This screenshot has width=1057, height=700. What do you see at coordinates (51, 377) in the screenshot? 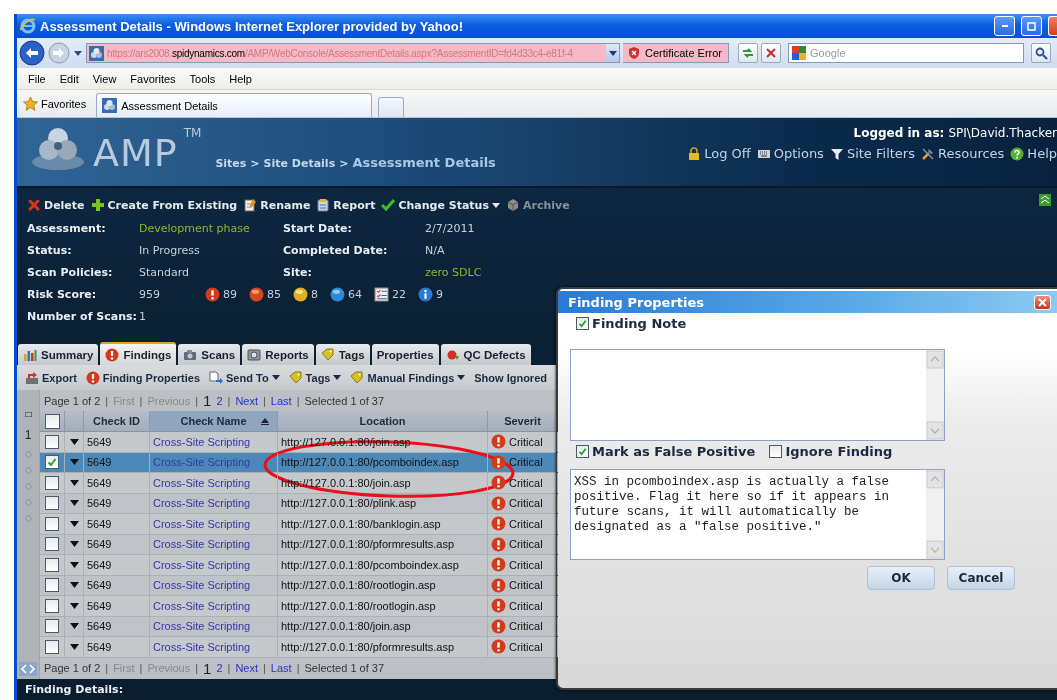
I see `toolbar-button: Export` at bounding box center [51, 377].